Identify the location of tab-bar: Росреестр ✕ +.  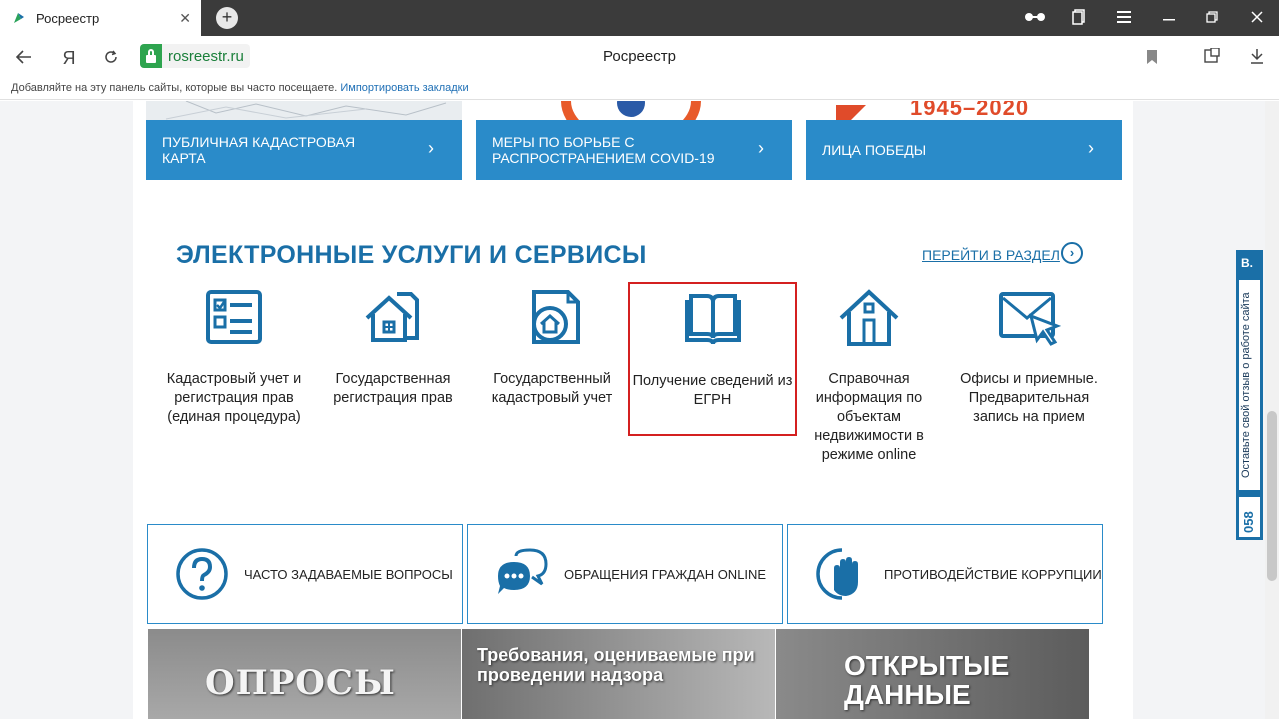
(639, 18).